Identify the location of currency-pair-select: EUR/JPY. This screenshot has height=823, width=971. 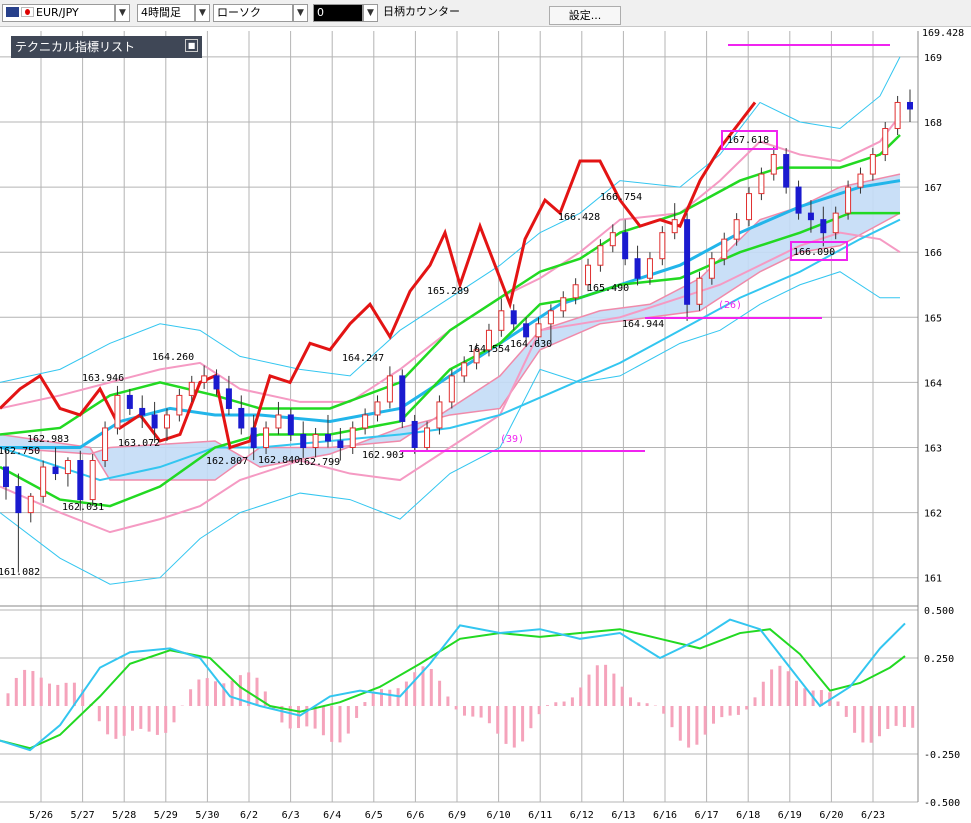
(58, 13).